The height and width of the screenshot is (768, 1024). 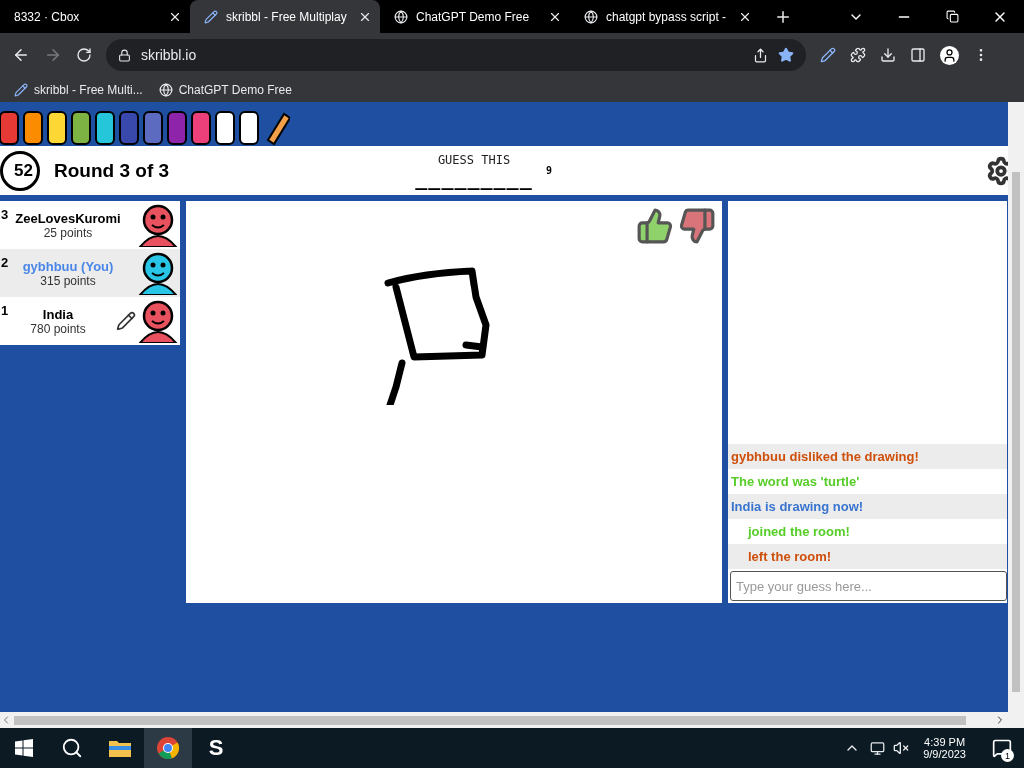 I want to click on player-name: ZeeLovesKuromi, so click(x=68, y=218).